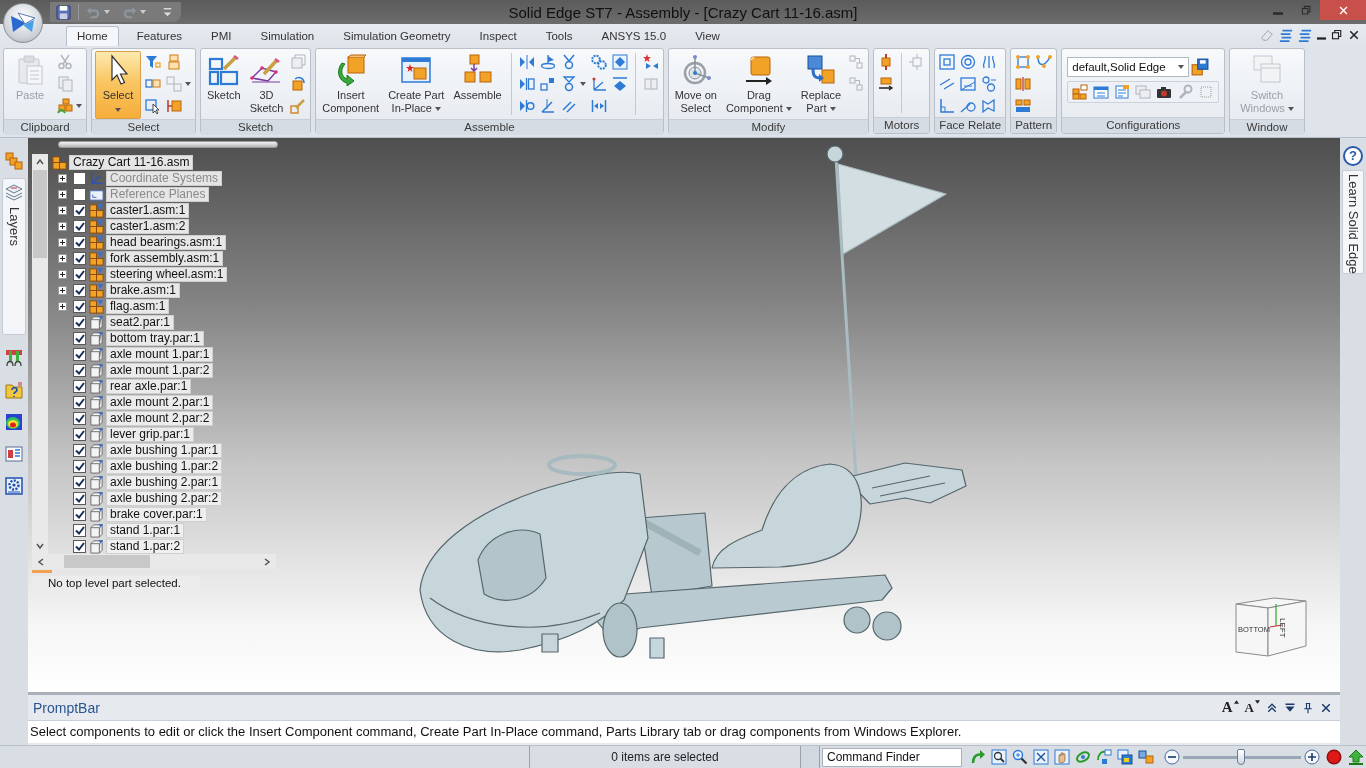  Describe the element at coordinates (547, 84) in the screenshot. I see `small-squares-icon` at that location.